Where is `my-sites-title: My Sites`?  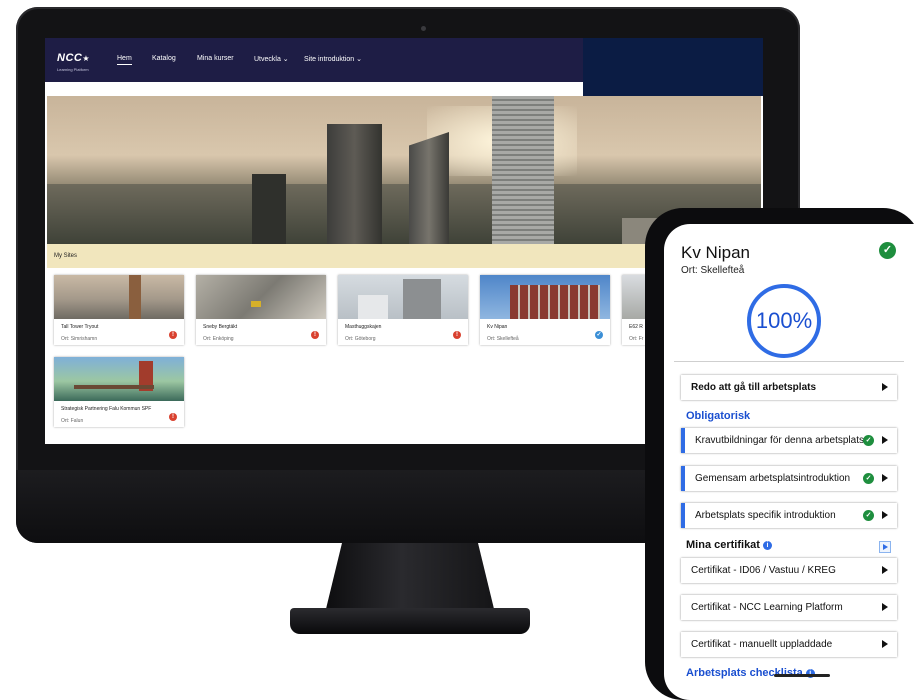 my-sites-title: My Sites is located at coordinates (66, 256).